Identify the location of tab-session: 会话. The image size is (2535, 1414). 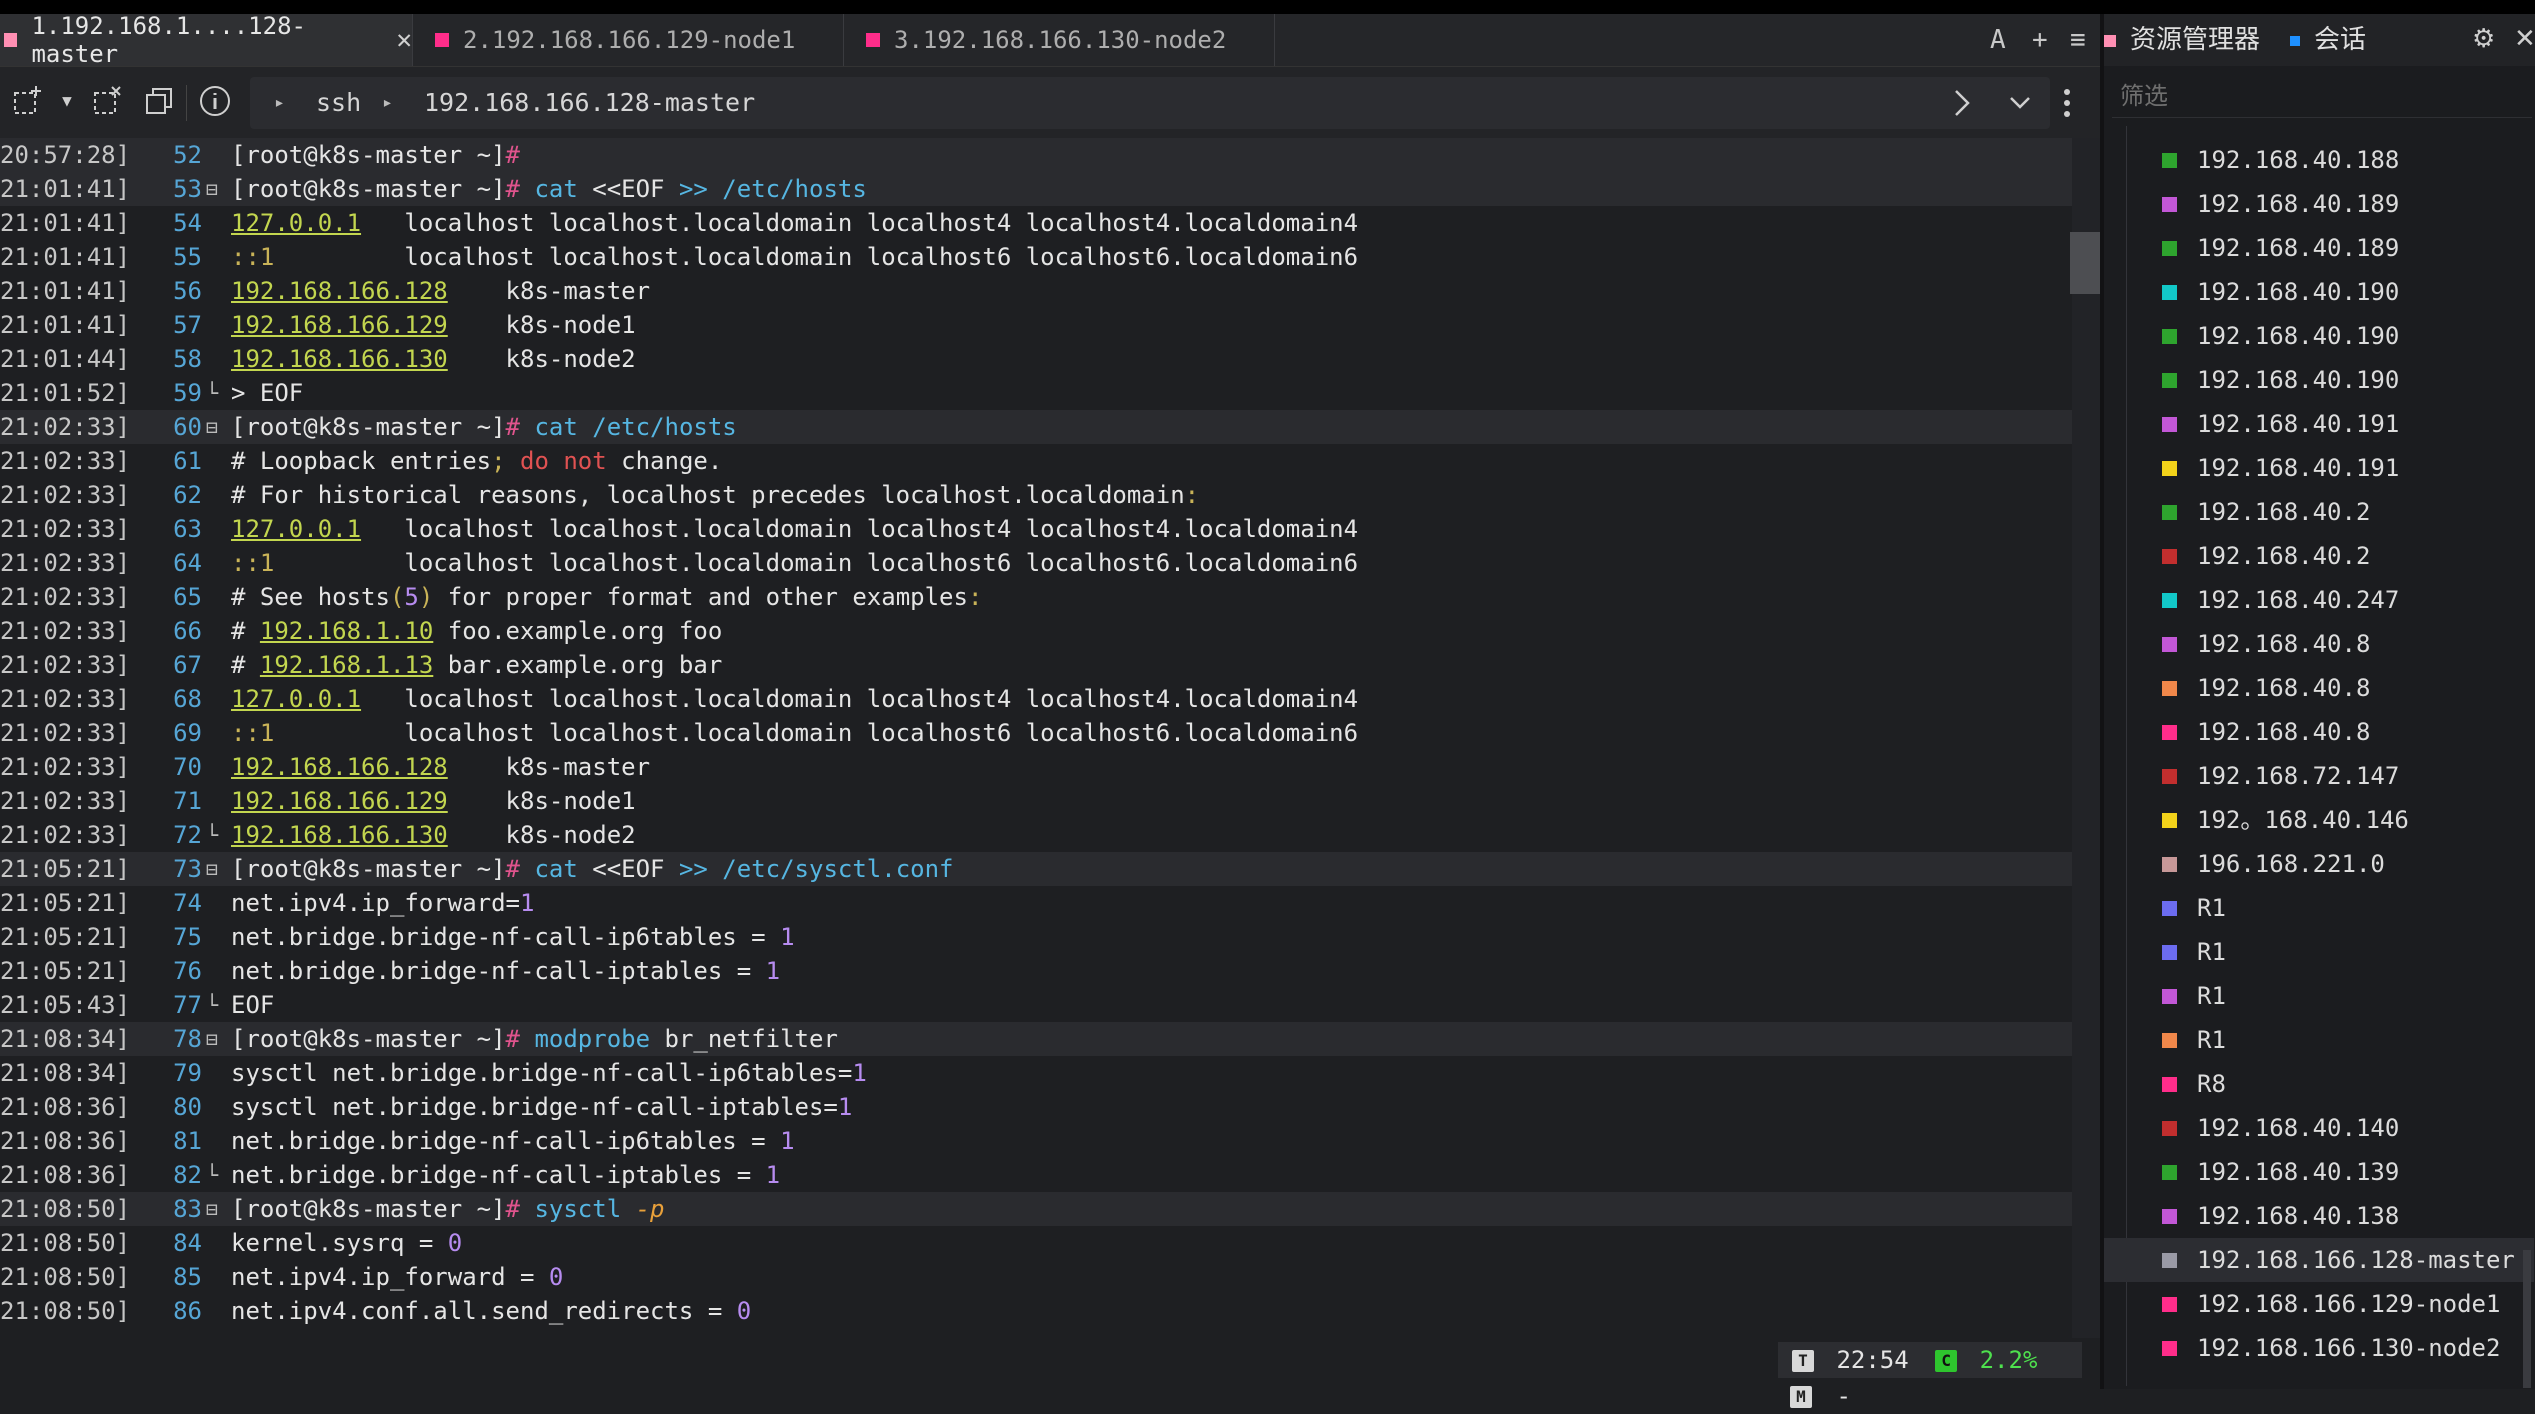
(2328, 40).